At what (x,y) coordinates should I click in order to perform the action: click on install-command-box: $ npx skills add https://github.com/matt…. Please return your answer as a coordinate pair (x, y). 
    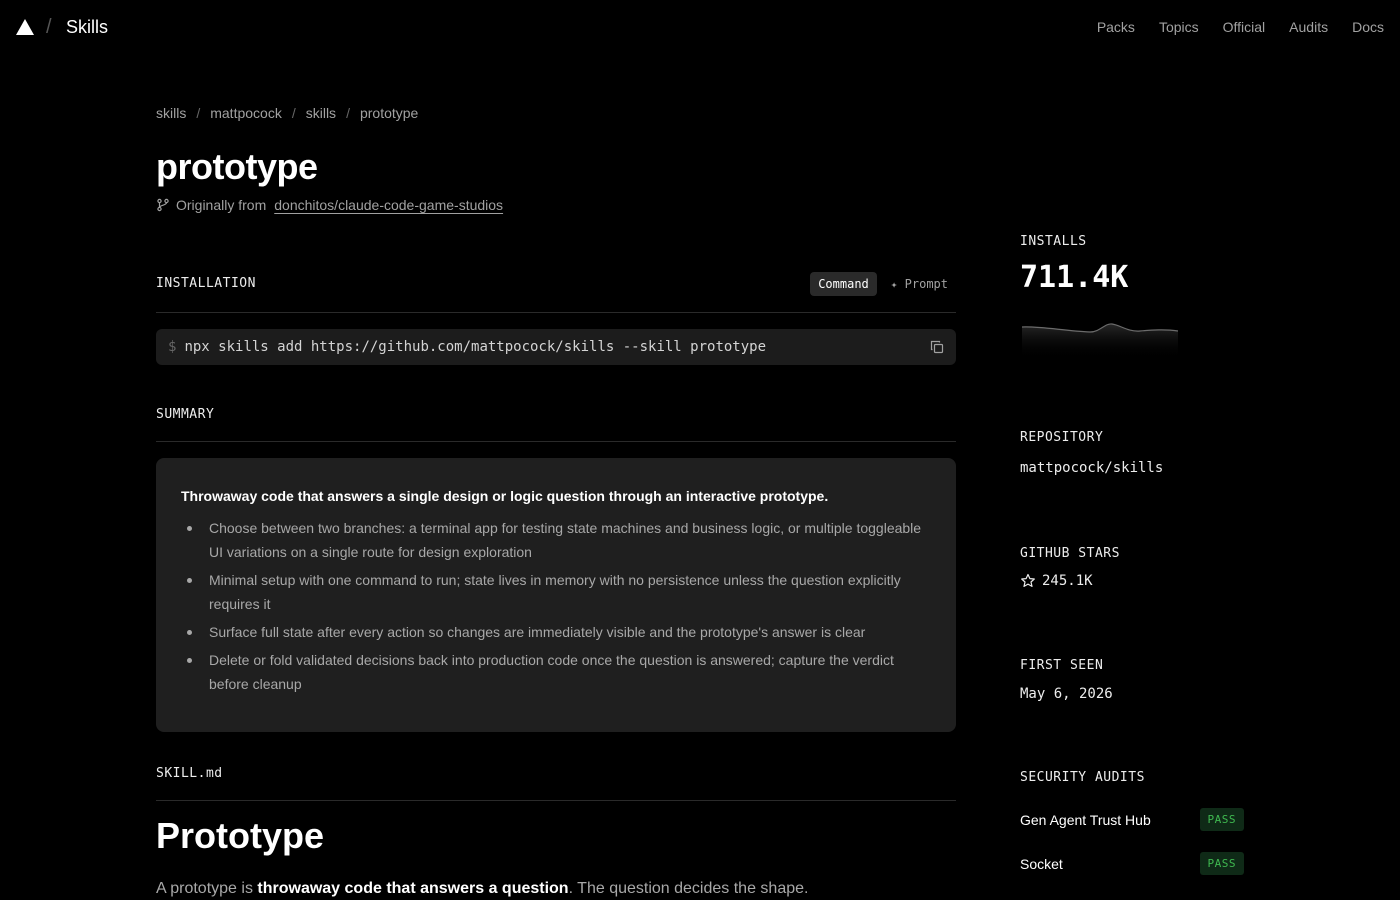
    Looking at the image, I should click on (556, 347).